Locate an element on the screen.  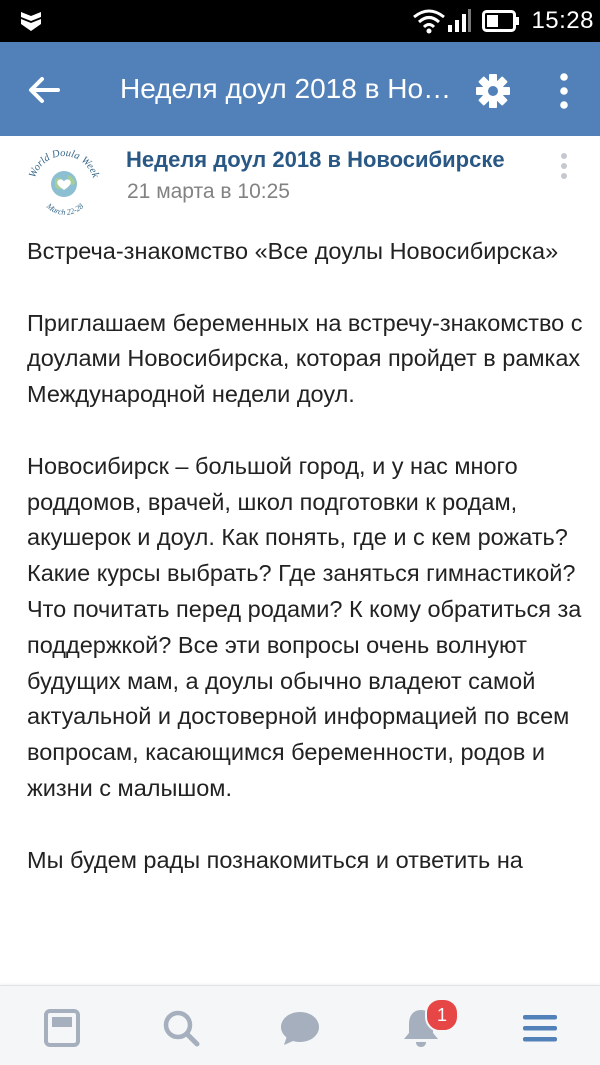
back-button is located at coordinates (44, 90).